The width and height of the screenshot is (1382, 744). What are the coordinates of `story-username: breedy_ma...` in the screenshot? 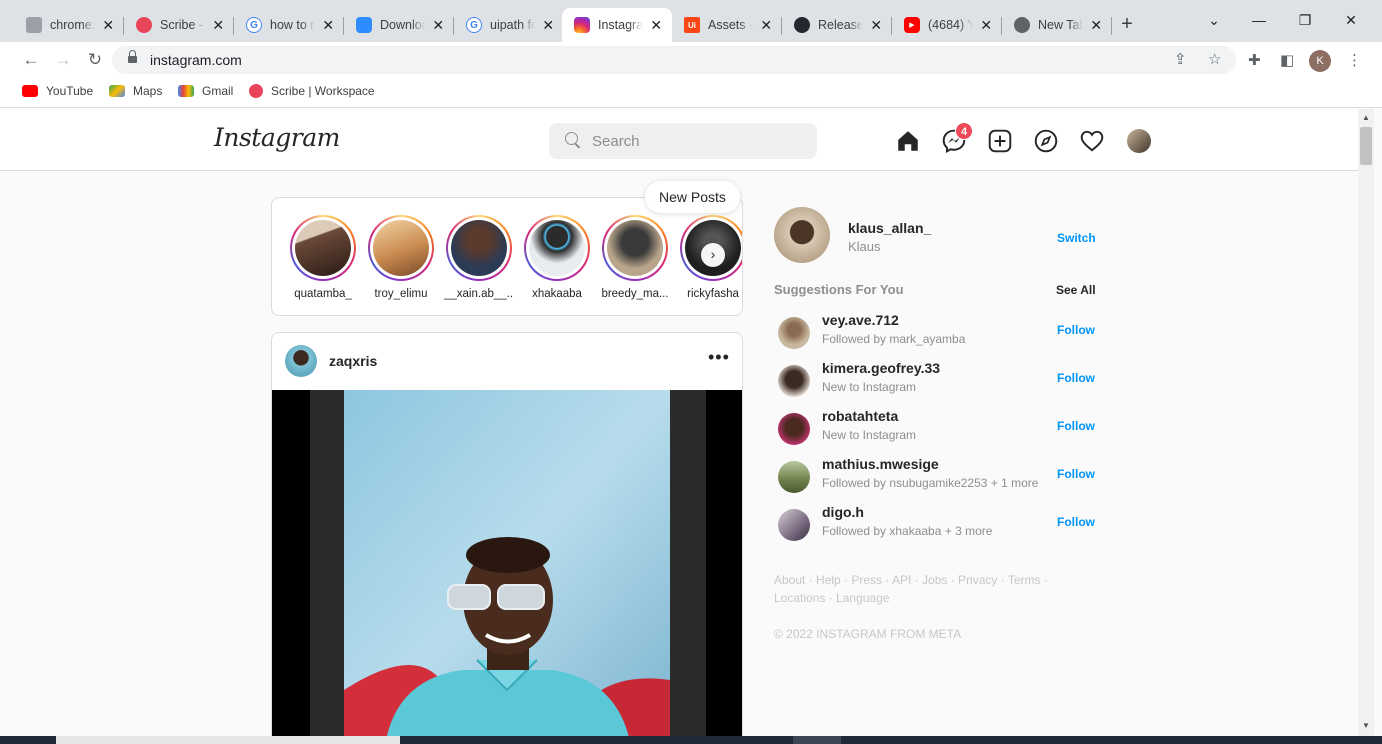 It's located at (635, 294).